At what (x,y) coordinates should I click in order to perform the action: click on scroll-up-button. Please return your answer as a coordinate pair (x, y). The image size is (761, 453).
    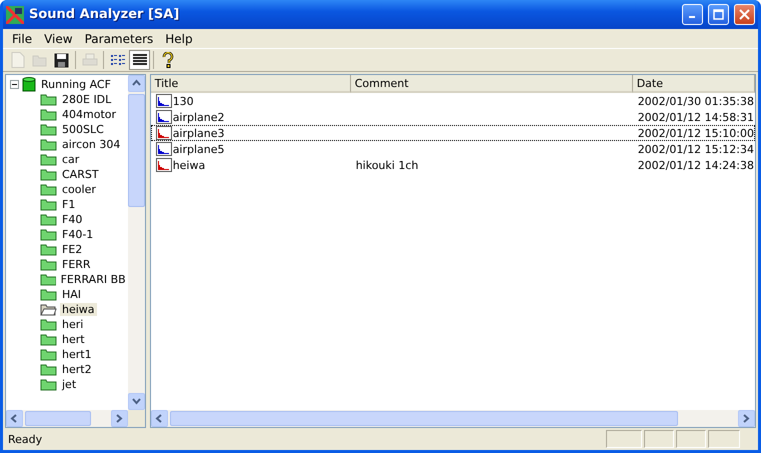
    Looking at the image, I should click on (136, 83).